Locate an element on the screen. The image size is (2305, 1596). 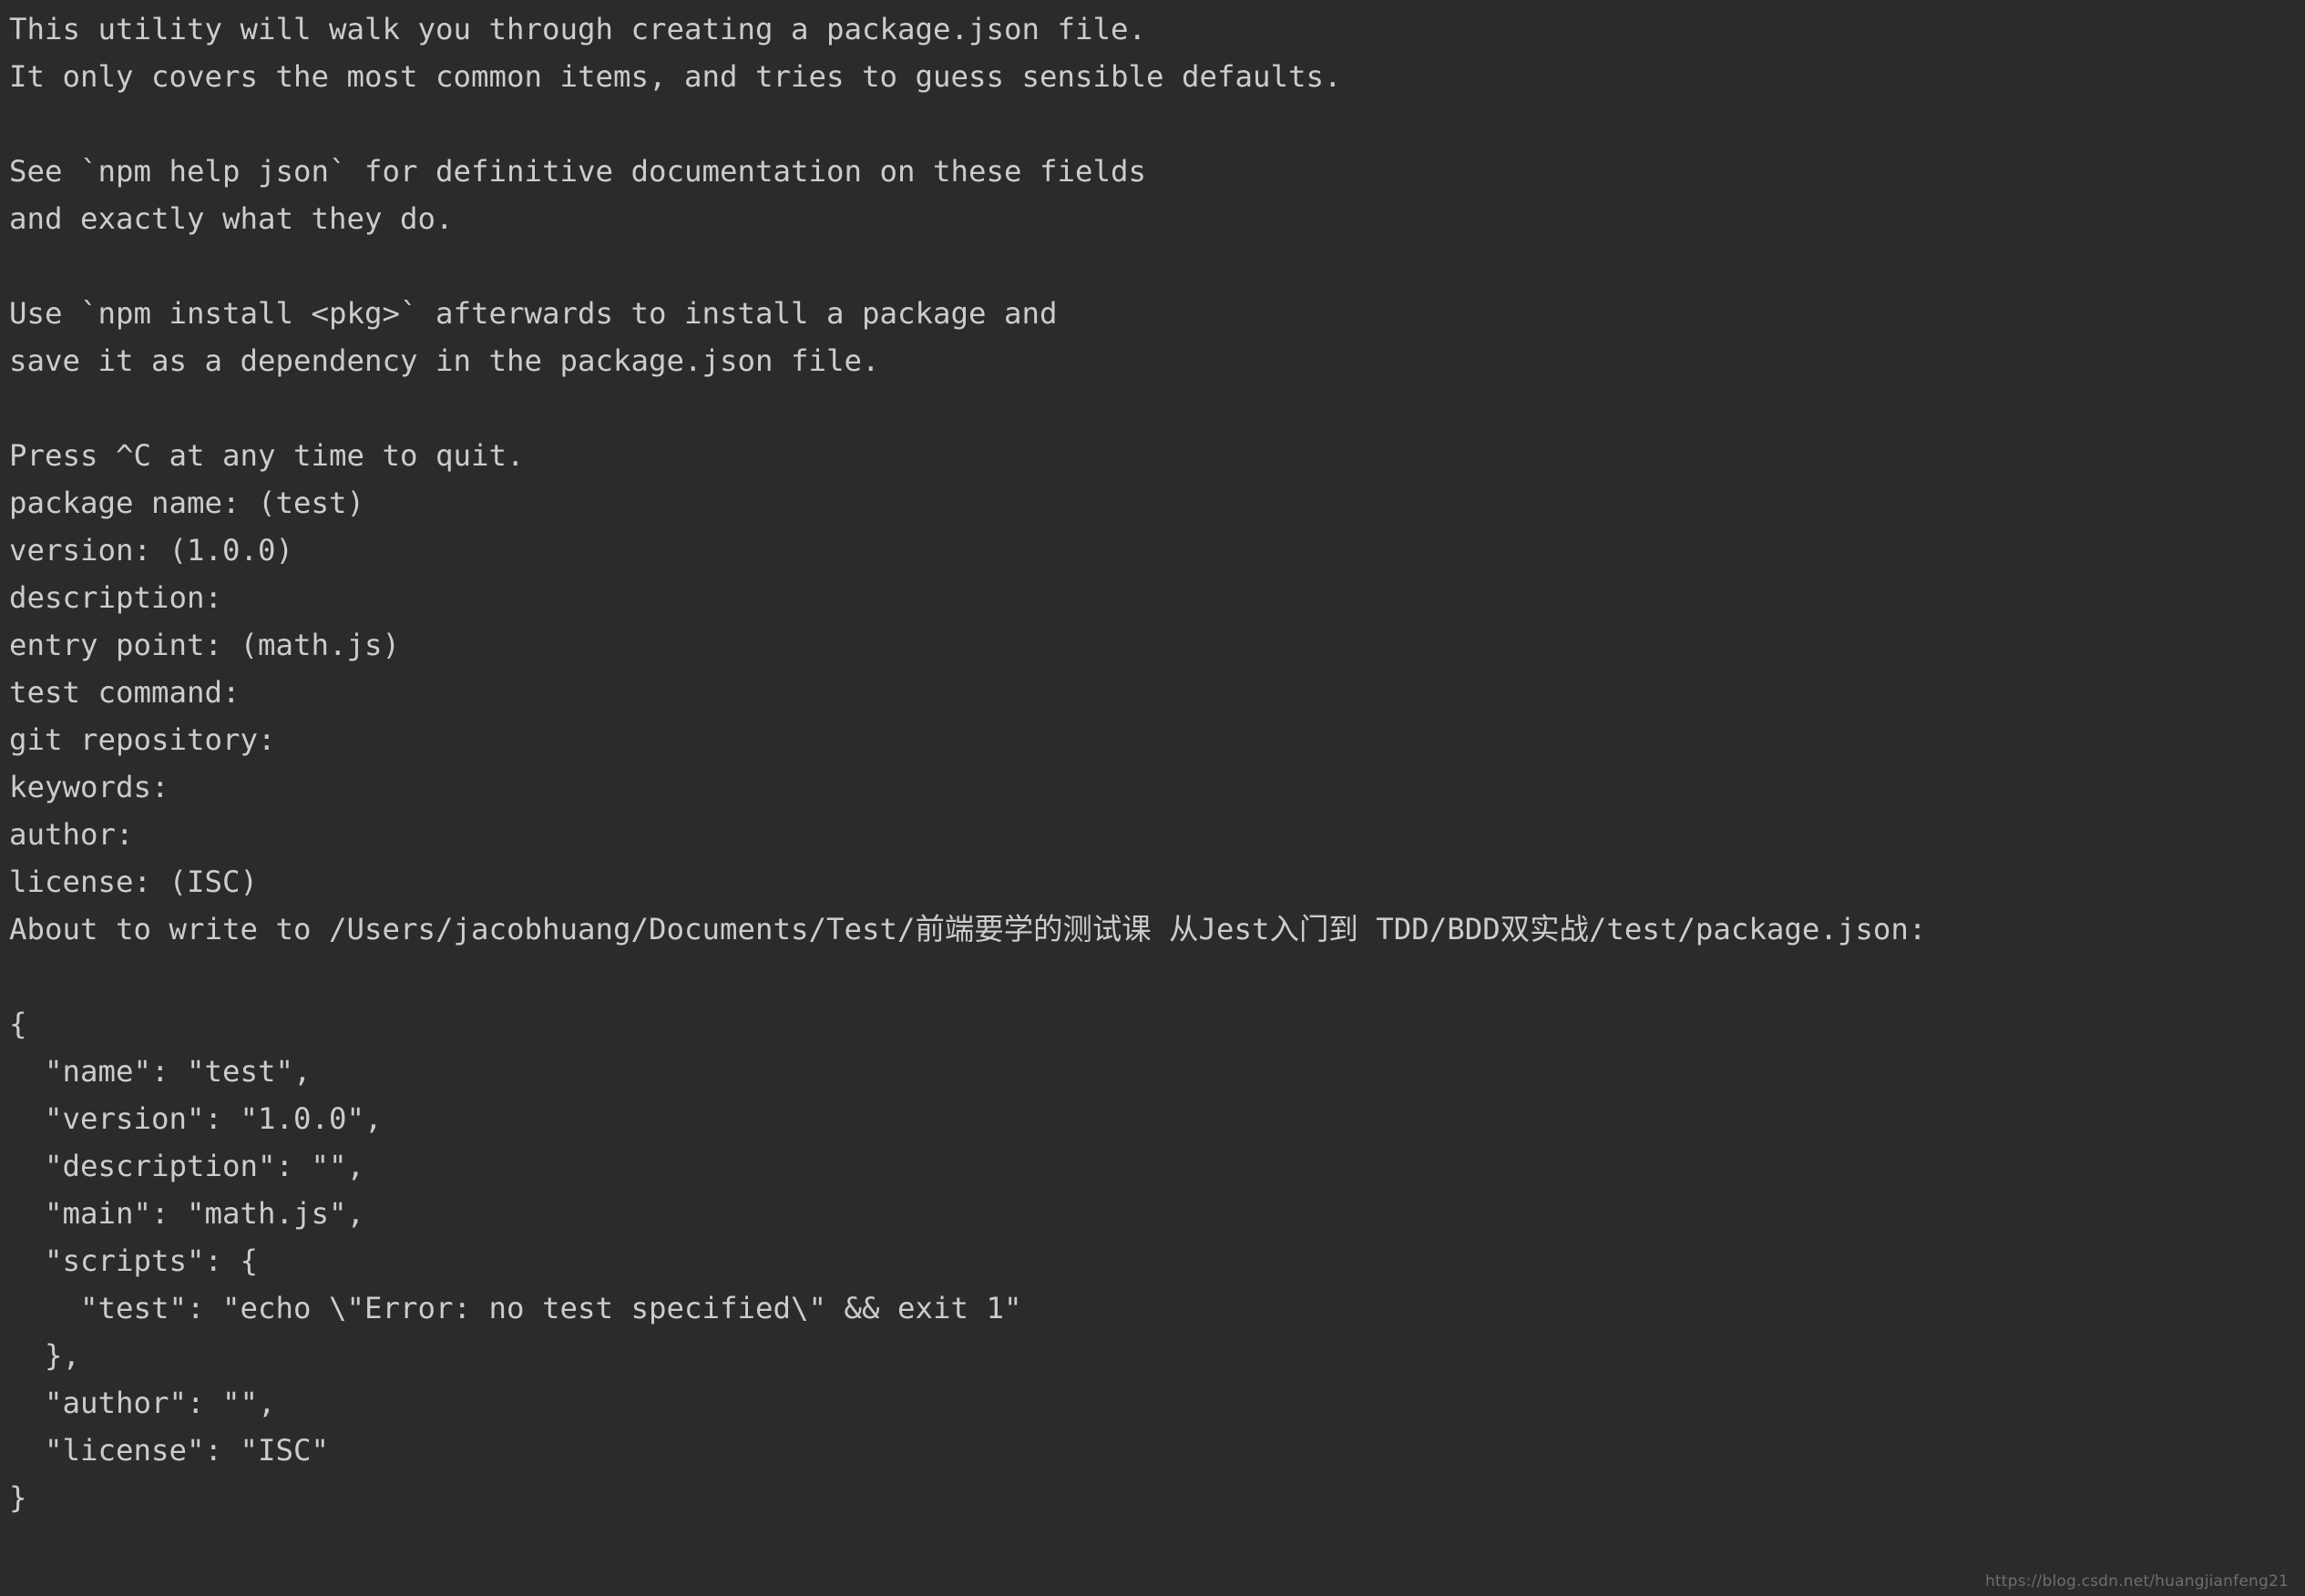
terminal-line-json-license: "license": "ISC" is located at coordinates (169, 1450).